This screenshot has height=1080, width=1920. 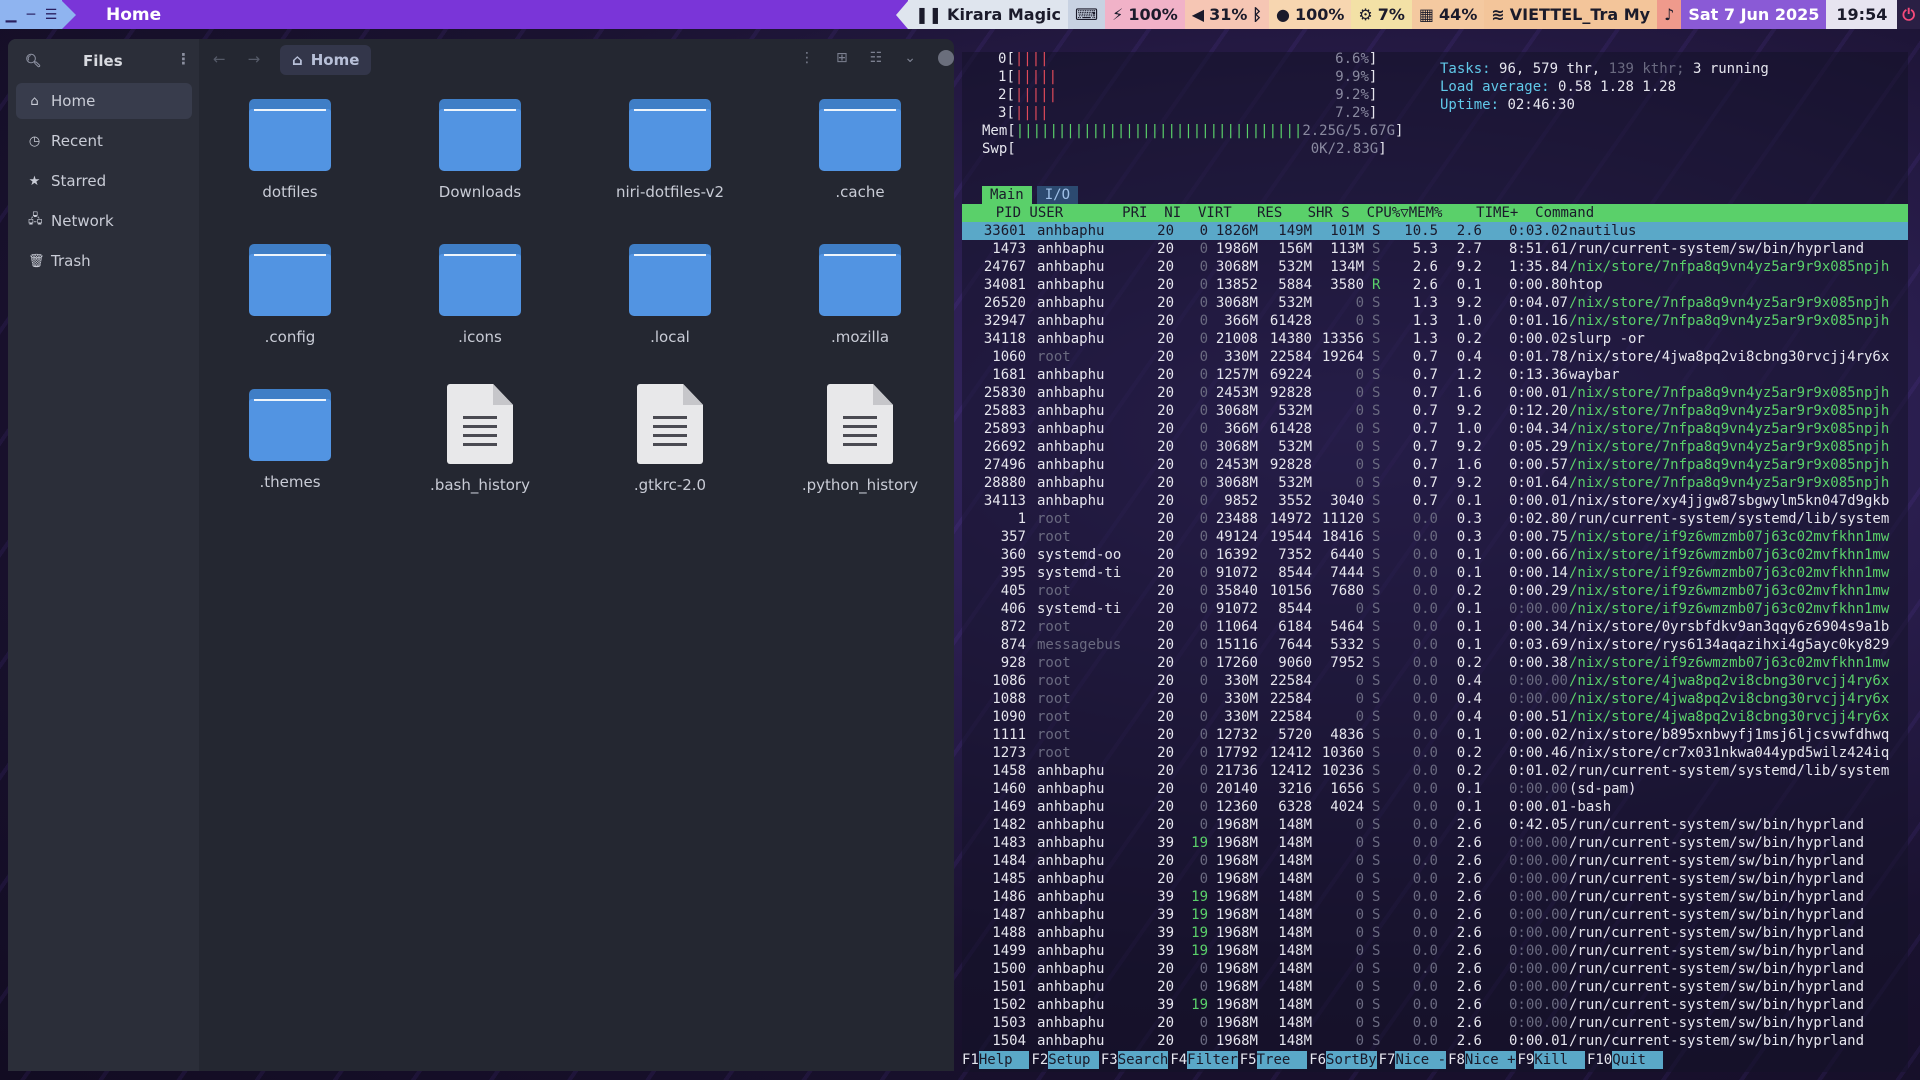 I want to click on minimize-icon: ▁, so click(x=11, y=15).